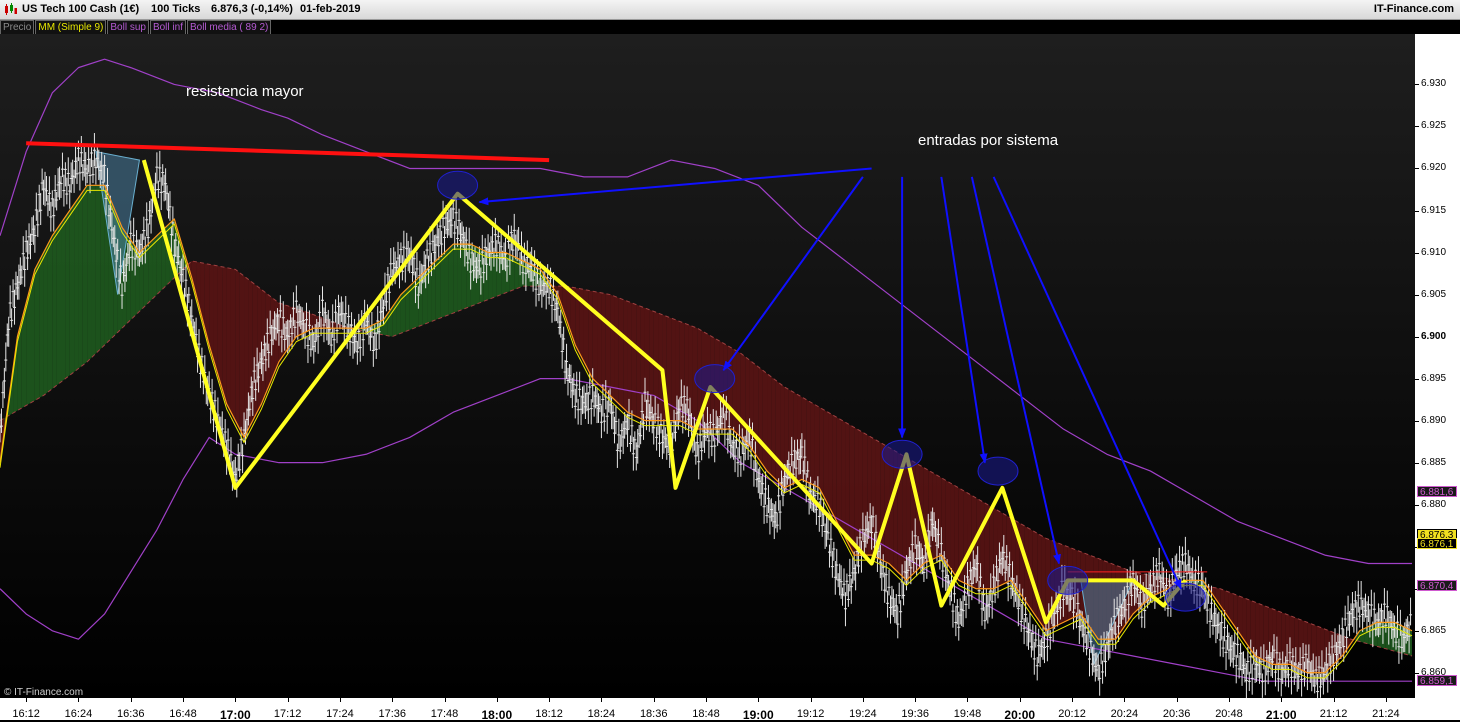  I want to click on time-tick-label: 18:48, so click(706, 714).